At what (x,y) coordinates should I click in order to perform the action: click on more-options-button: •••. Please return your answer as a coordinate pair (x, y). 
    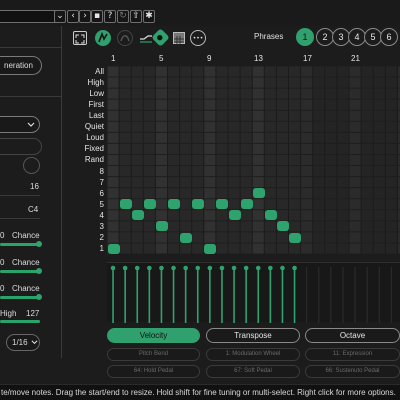
    Looking at the image, I should click on (198, 38).